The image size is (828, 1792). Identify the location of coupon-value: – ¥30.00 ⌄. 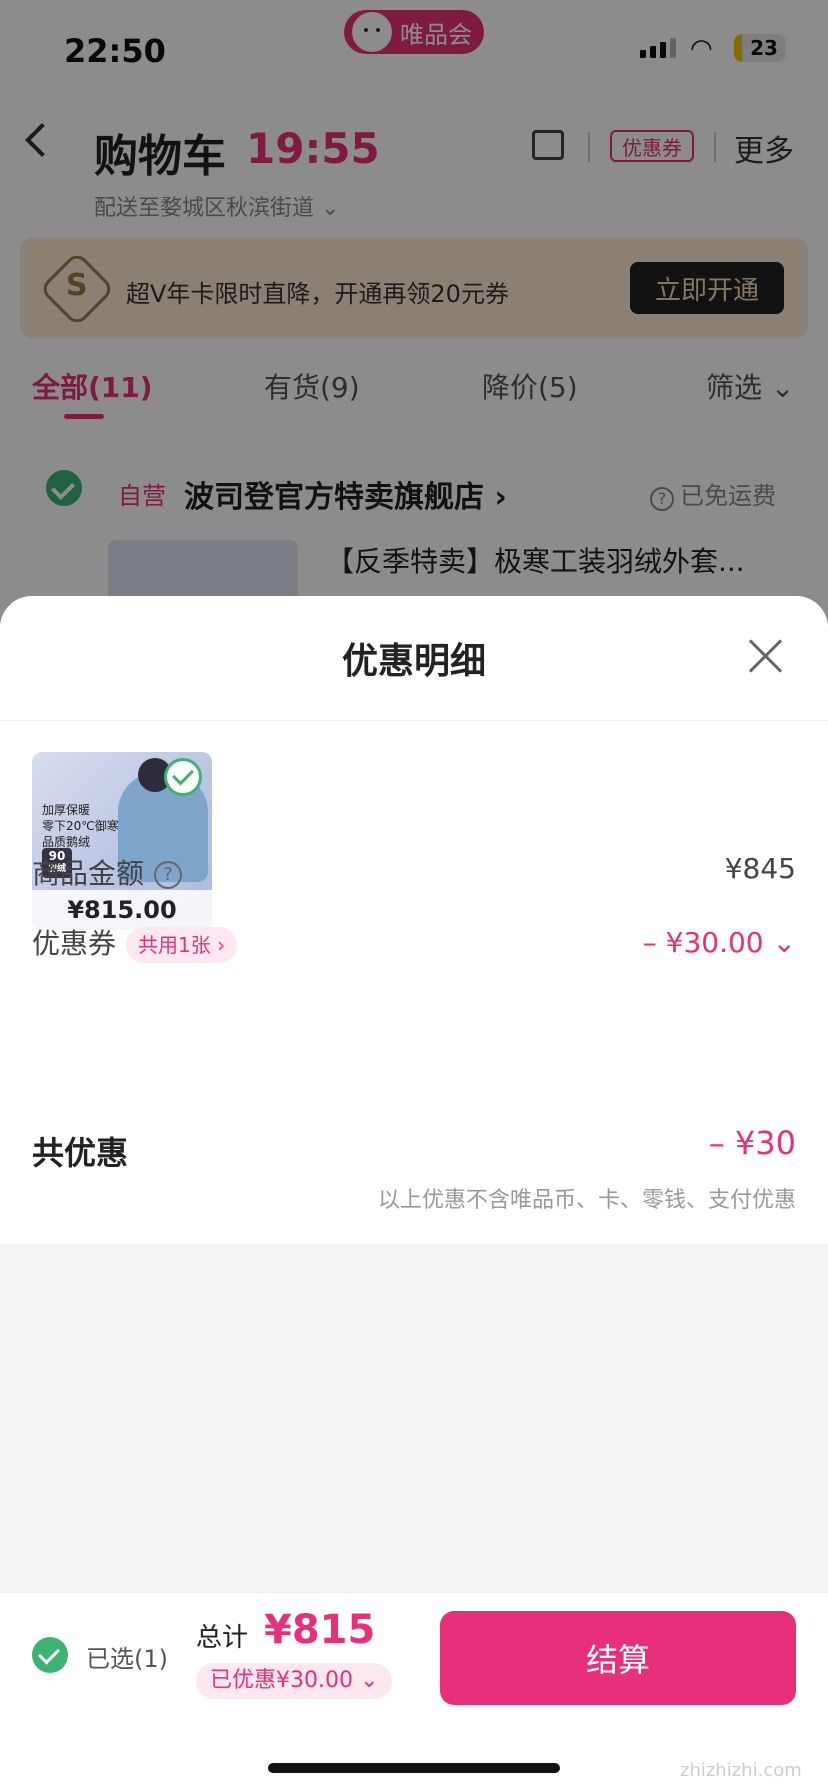
(719, 942).